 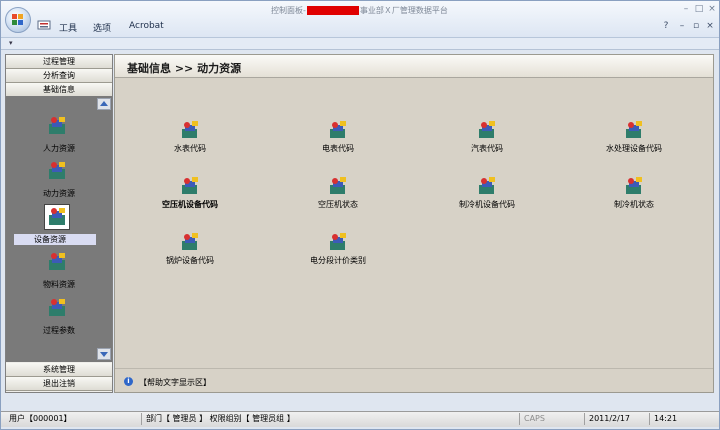 What do you see at coordinates (615, 419) in the screenshot?
I see `status-date: 2011/2/17` at bounding box center [615, 419].